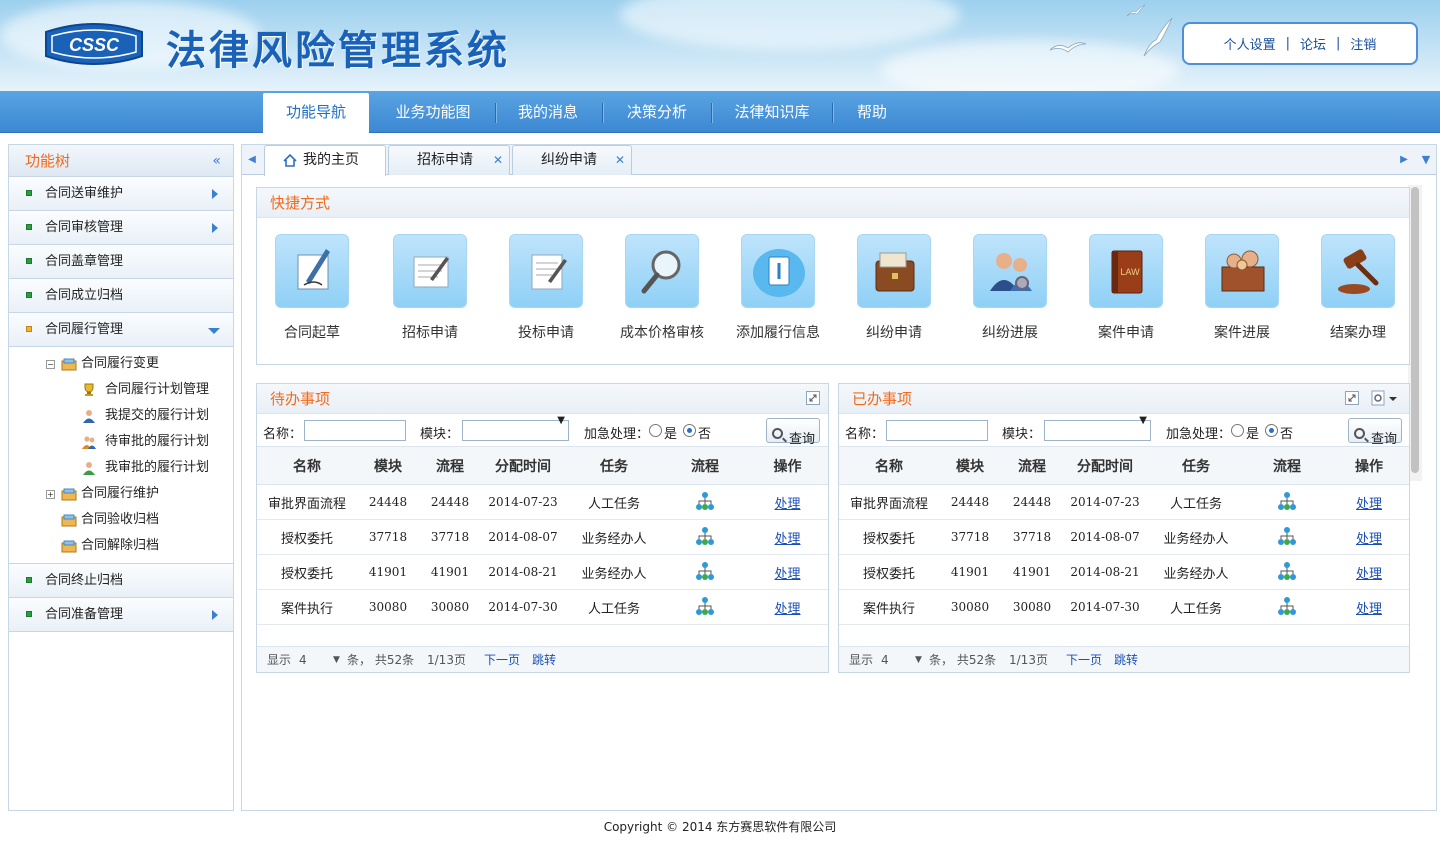 The width and height of the screenshot is (1440, 842). What do you see at coordinates (1250, 43) in the screenshot?
I see `personal-settings-link: 个人设置` at bounding box center [1250, 43].